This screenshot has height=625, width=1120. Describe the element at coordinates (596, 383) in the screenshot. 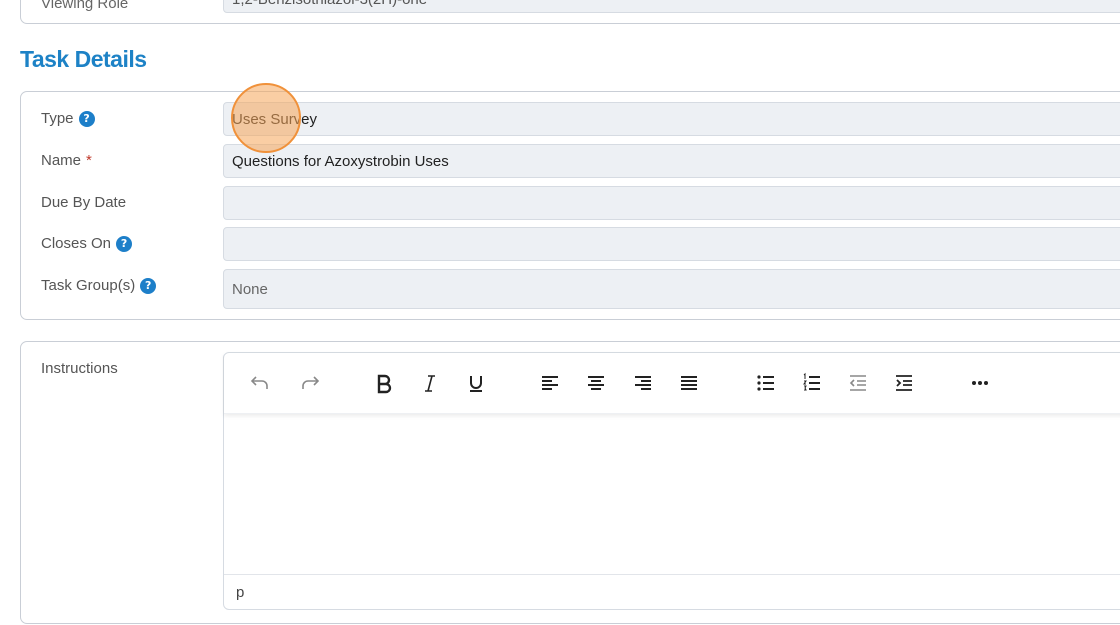

I see `align-center-icon` at that location.